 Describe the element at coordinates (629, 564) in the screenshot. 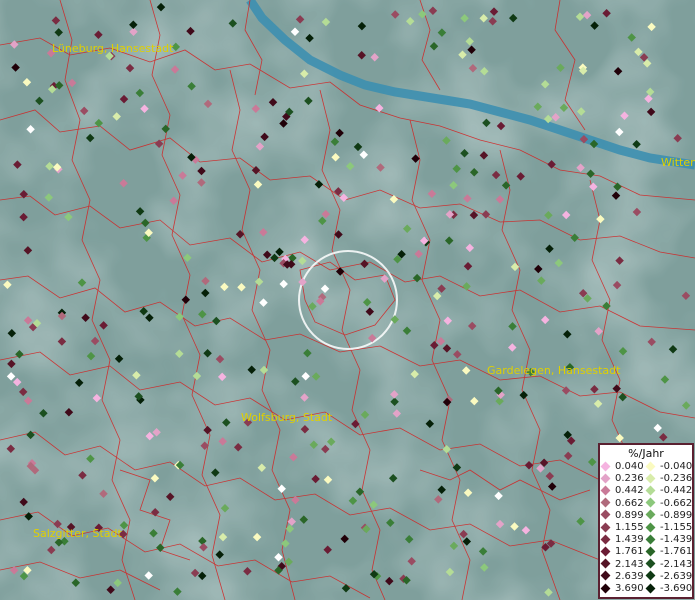

I see `legend-value: 2.143` at that location.